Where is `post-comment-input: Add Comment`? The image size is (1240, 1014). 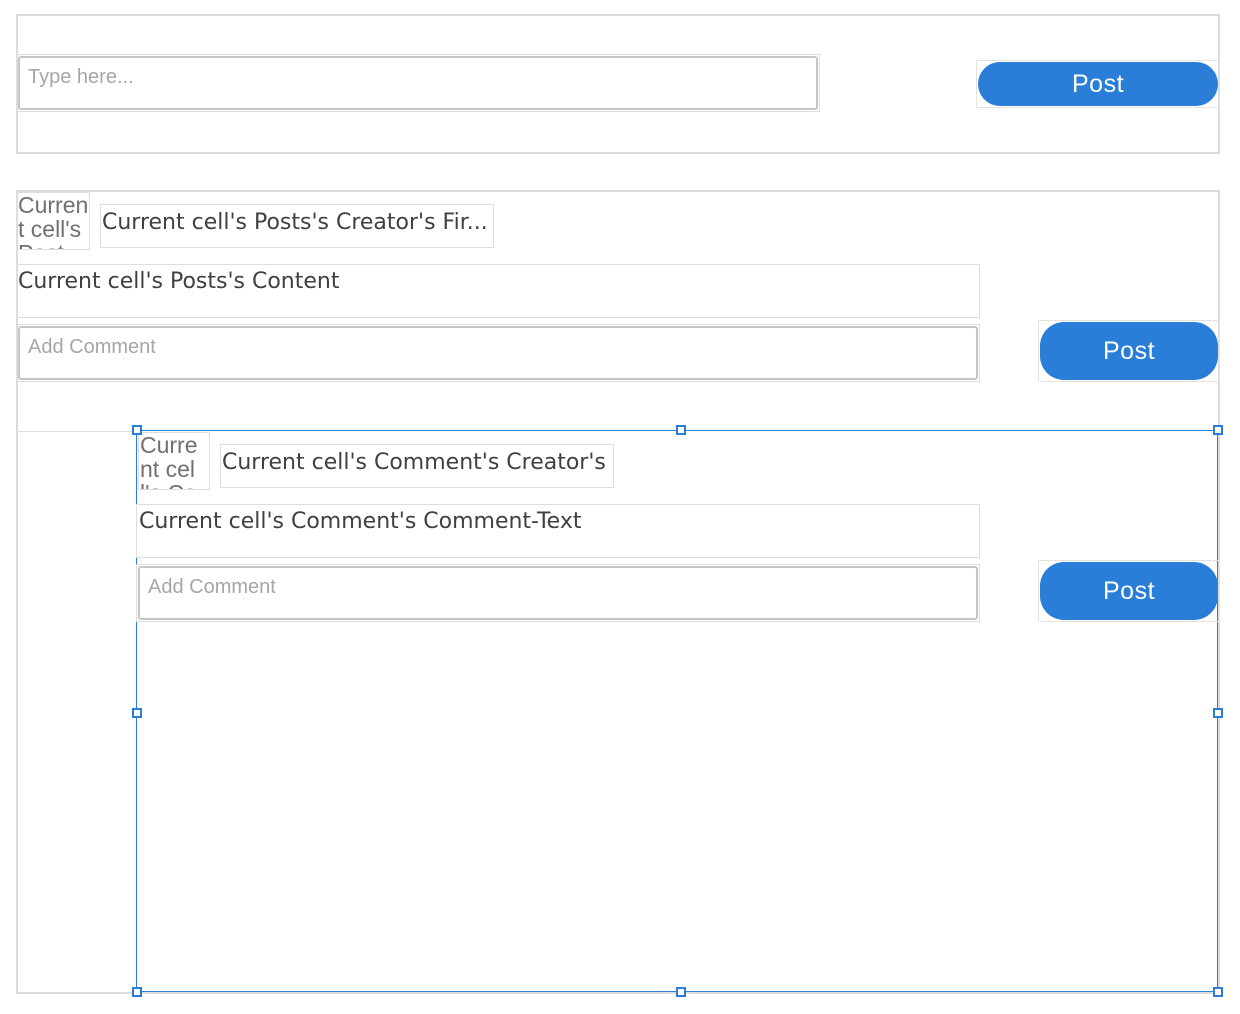
post-comment-input: Add Comment is located at coordinates (498, 353).